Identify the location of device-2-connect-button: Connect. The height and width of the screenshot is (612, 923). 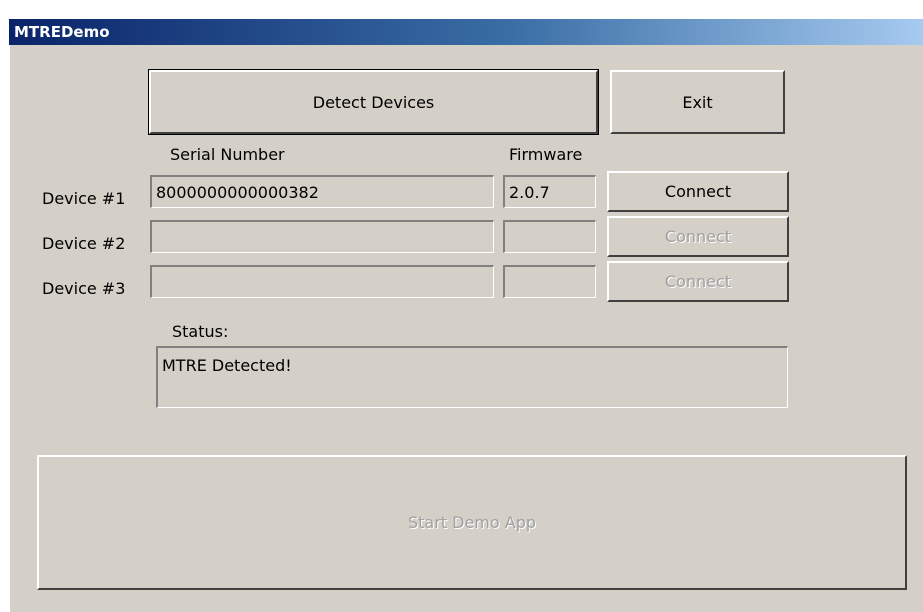
(698, 236).